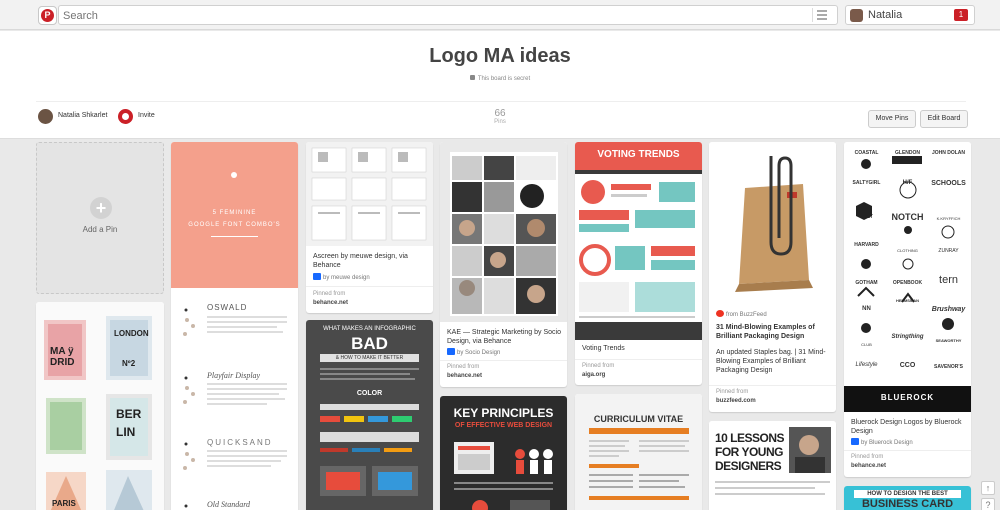 This screenshot has width=1000, height=510. I want to click on pin-card-cv: CURRICULUM VITAE, so click(638, 452).